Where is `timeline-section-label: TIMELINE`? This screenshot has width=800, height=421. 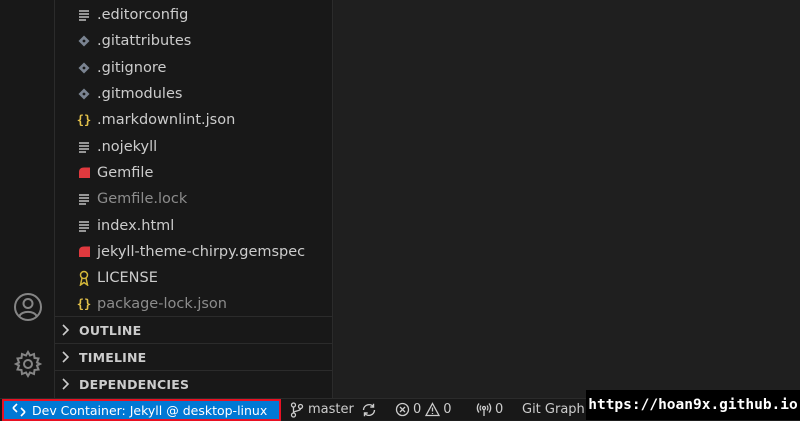 timeline-section-label: TIMELINE is located at coordinates (113, 357).